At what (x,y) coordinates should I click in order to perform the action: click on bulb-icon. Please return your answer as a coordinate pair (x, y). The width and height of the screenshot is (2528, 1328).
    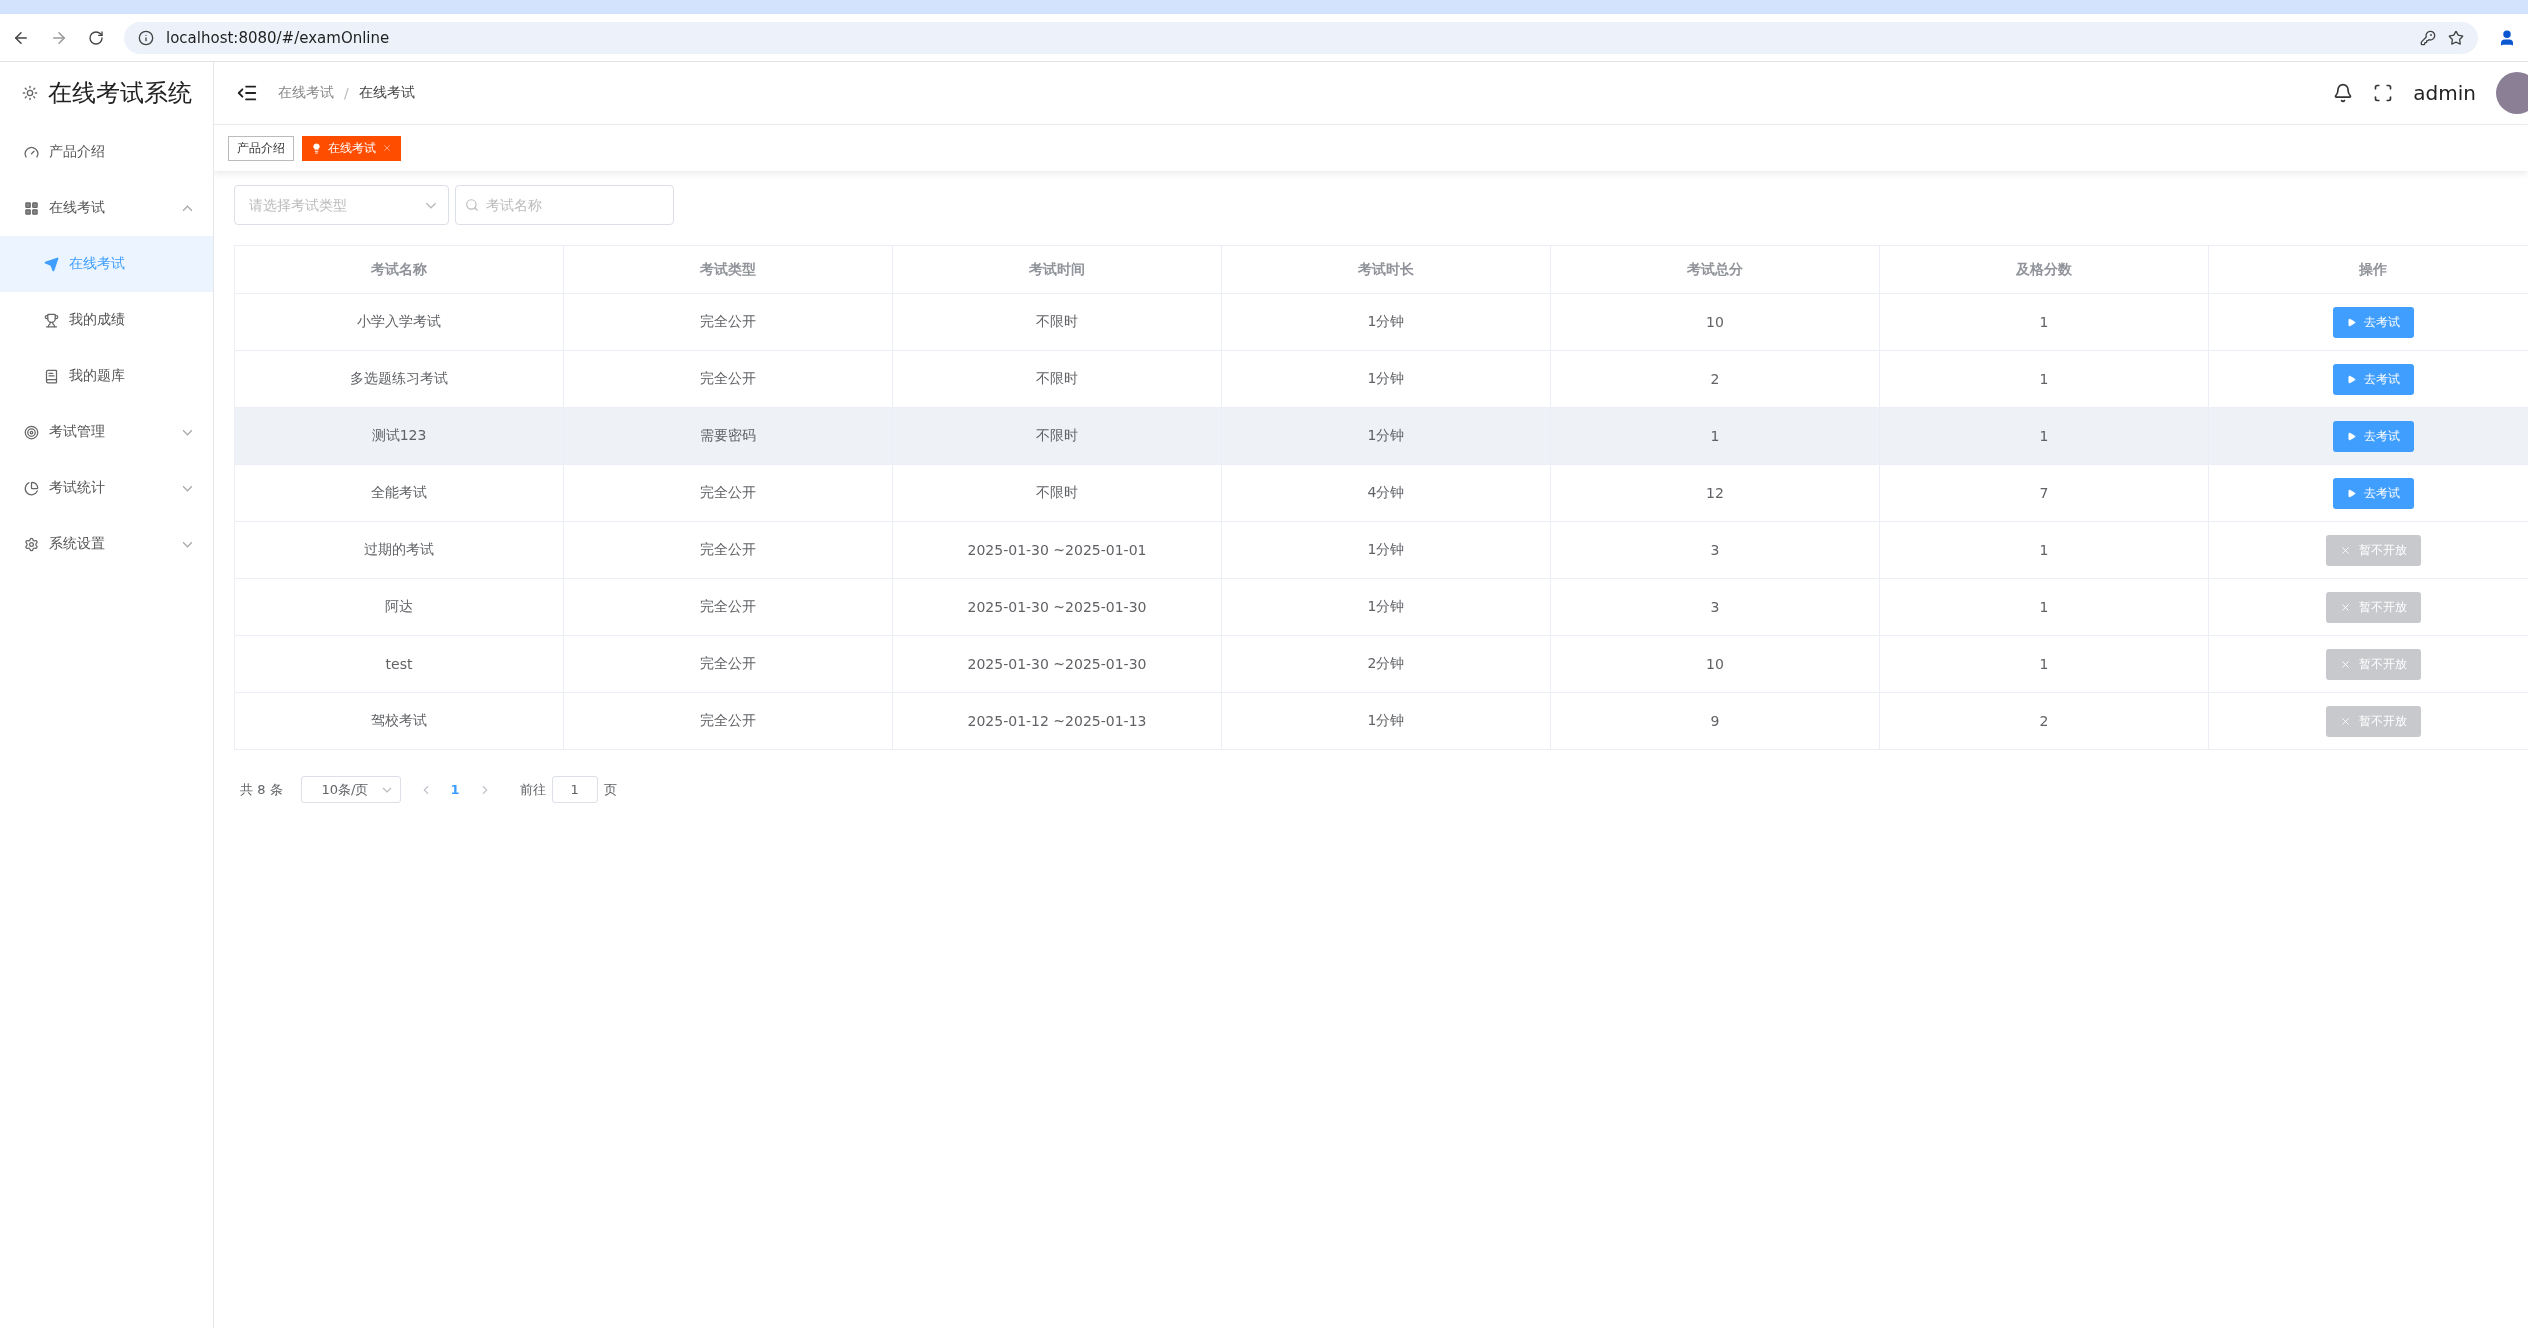
    Looking at the image, I should click on (316, 148).